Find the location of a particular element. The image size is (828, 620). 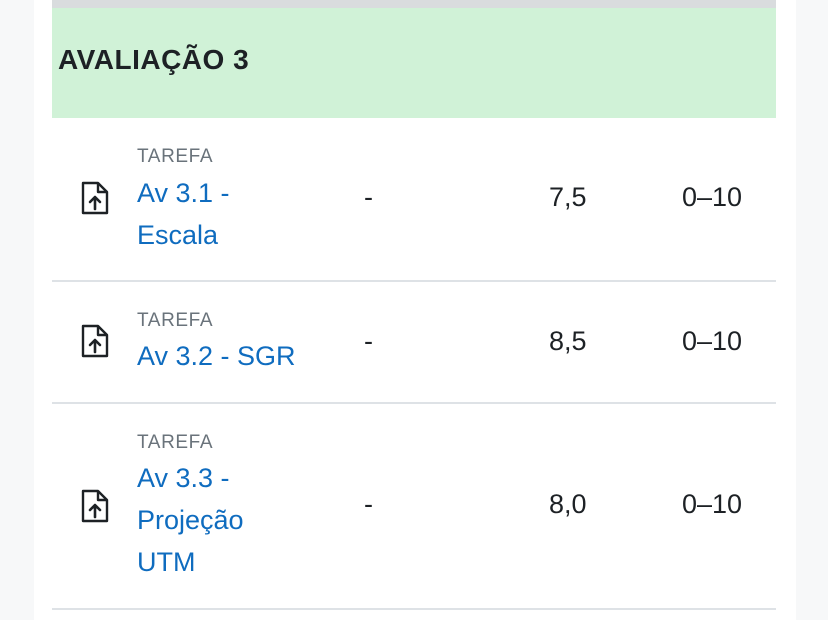

category-title: AVALIAÇÃO 3 is located at coordinates (154, 59).